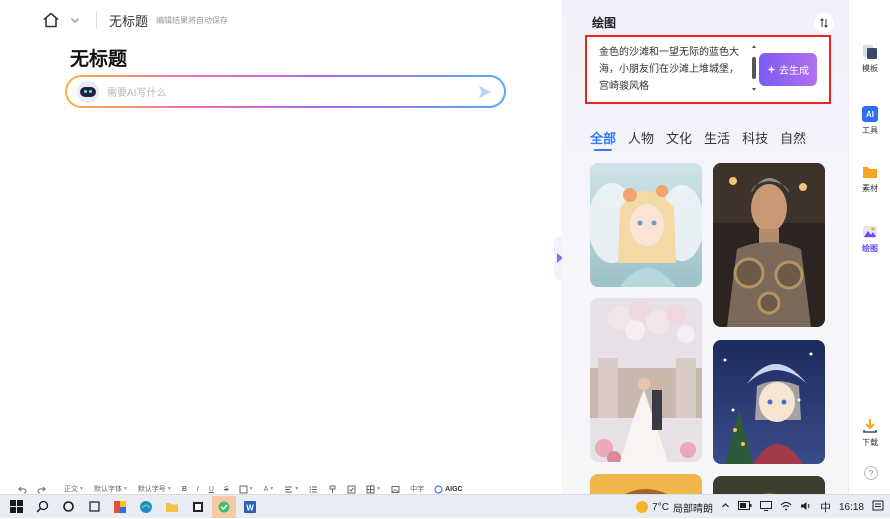 The width and height of the screenshot is (890, 519). Describe the element at coordinates (642, 507) in the screenshot. I see `sun-icon` at that location.